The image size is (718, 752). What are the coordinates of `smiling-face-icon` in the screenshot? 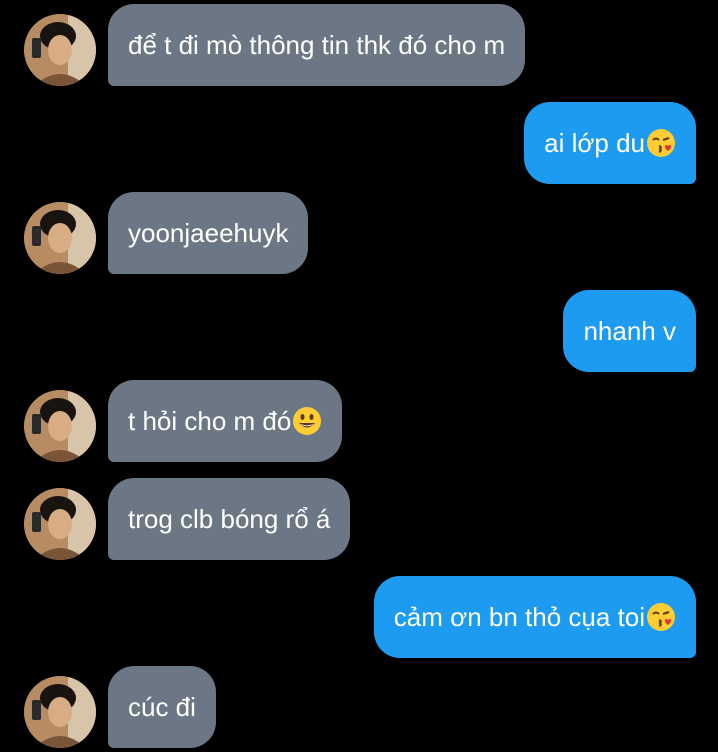 It's located at (307, 421).